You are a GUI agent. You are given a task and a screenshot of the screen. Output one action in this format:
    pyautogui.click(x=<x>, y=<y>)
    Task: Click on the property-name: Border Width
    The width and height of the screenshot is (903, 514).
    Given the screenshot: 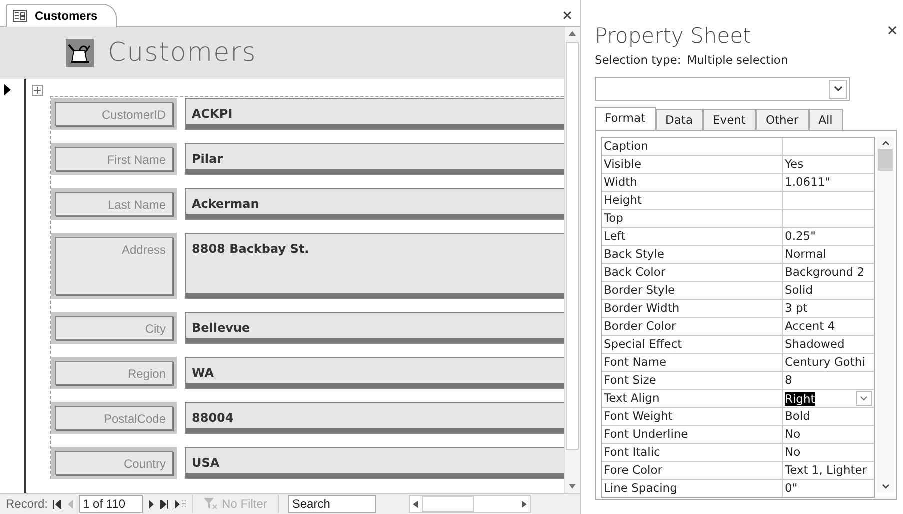 What is the action you would take?
    pyautogui.click(x=692, y=308)
    